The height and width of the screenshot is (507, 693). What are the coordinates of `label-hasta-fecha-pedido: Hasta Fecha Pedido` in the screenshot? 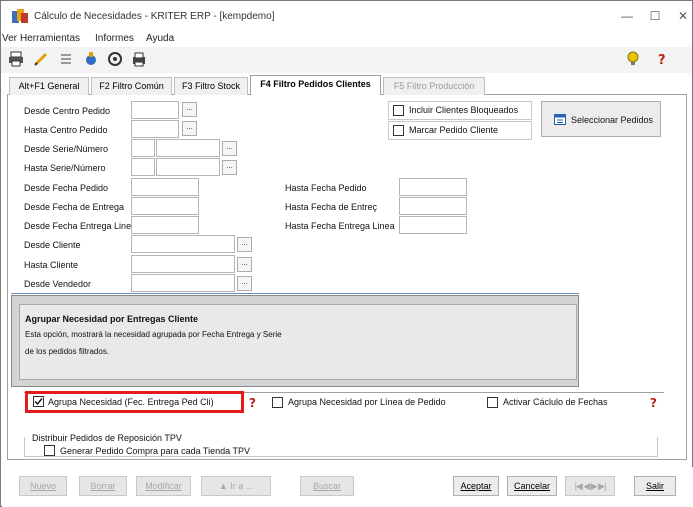 It's located at (326, 188).